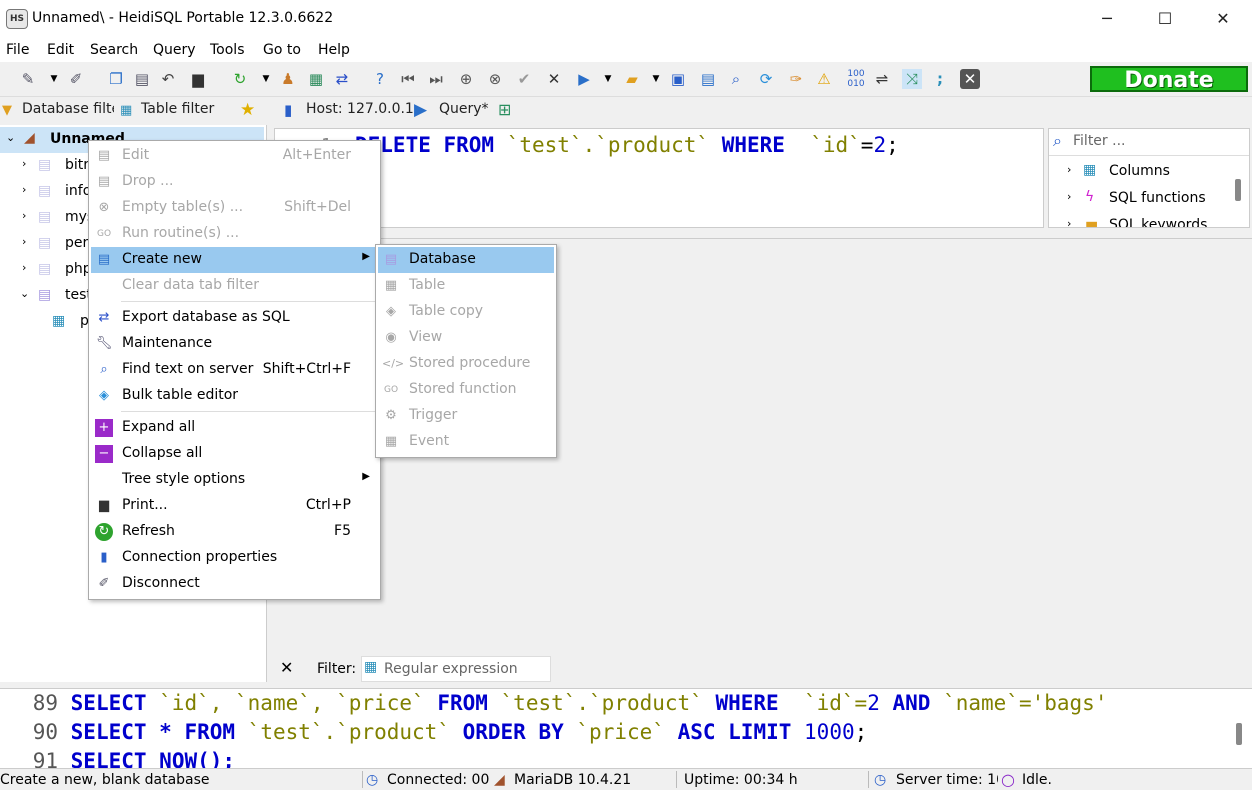 This screenshot has height=790, width=1252. I want to click on filter-label: Filter:, so click(337, 669).